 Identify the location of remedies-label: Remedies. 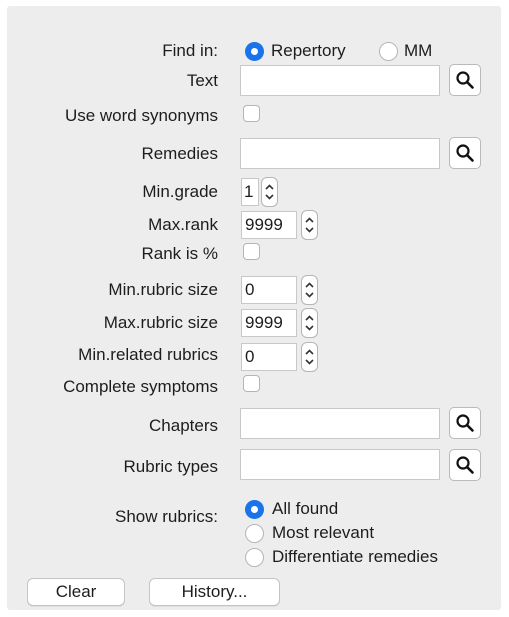
(179, 153).